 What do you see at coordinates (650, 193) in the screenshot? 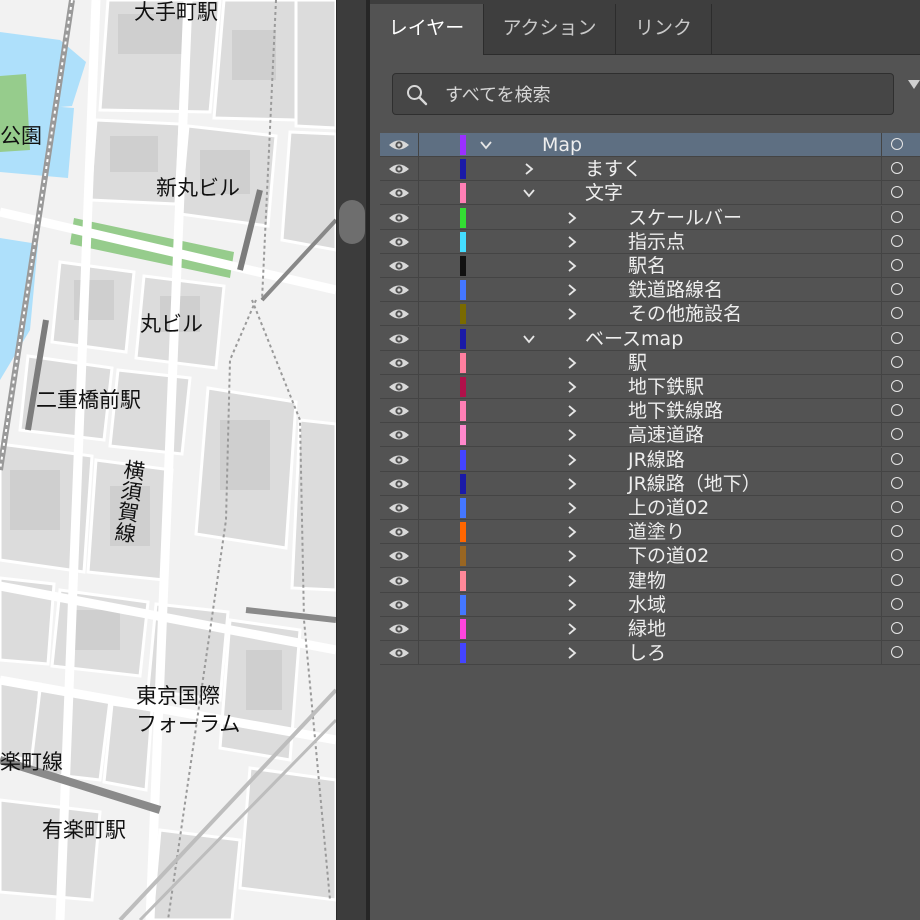
I see `layer-row: 文字` at bounding box center [650, 193].